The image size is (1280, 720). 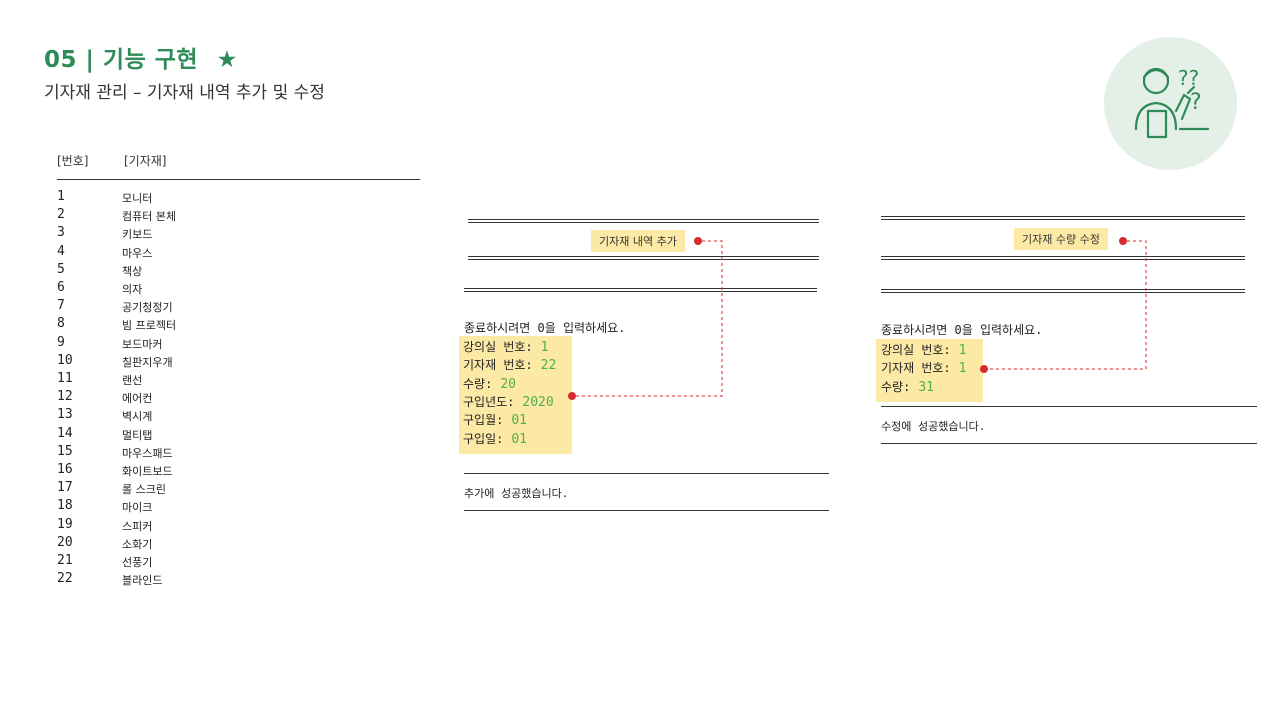 I want to click on edit-connector-line, so click(x=1067, y=305).